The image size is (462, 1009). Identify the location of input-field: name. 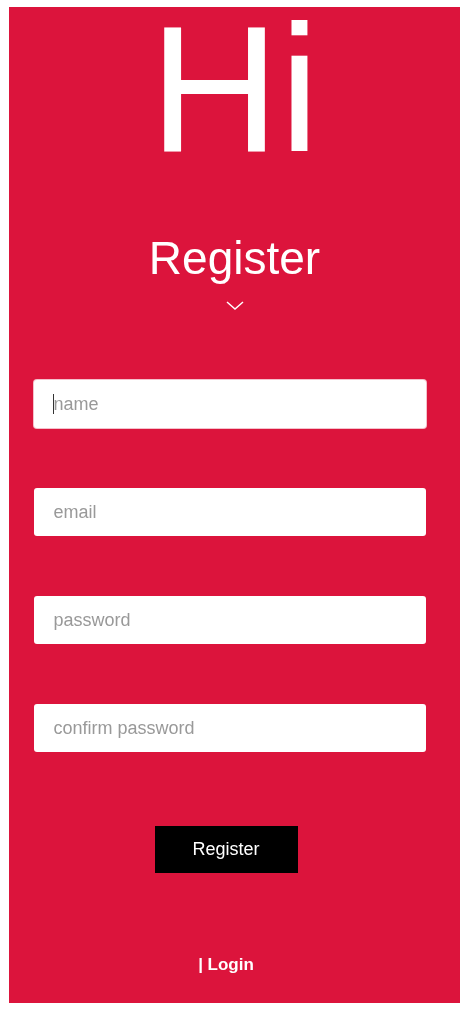
(229, 404).